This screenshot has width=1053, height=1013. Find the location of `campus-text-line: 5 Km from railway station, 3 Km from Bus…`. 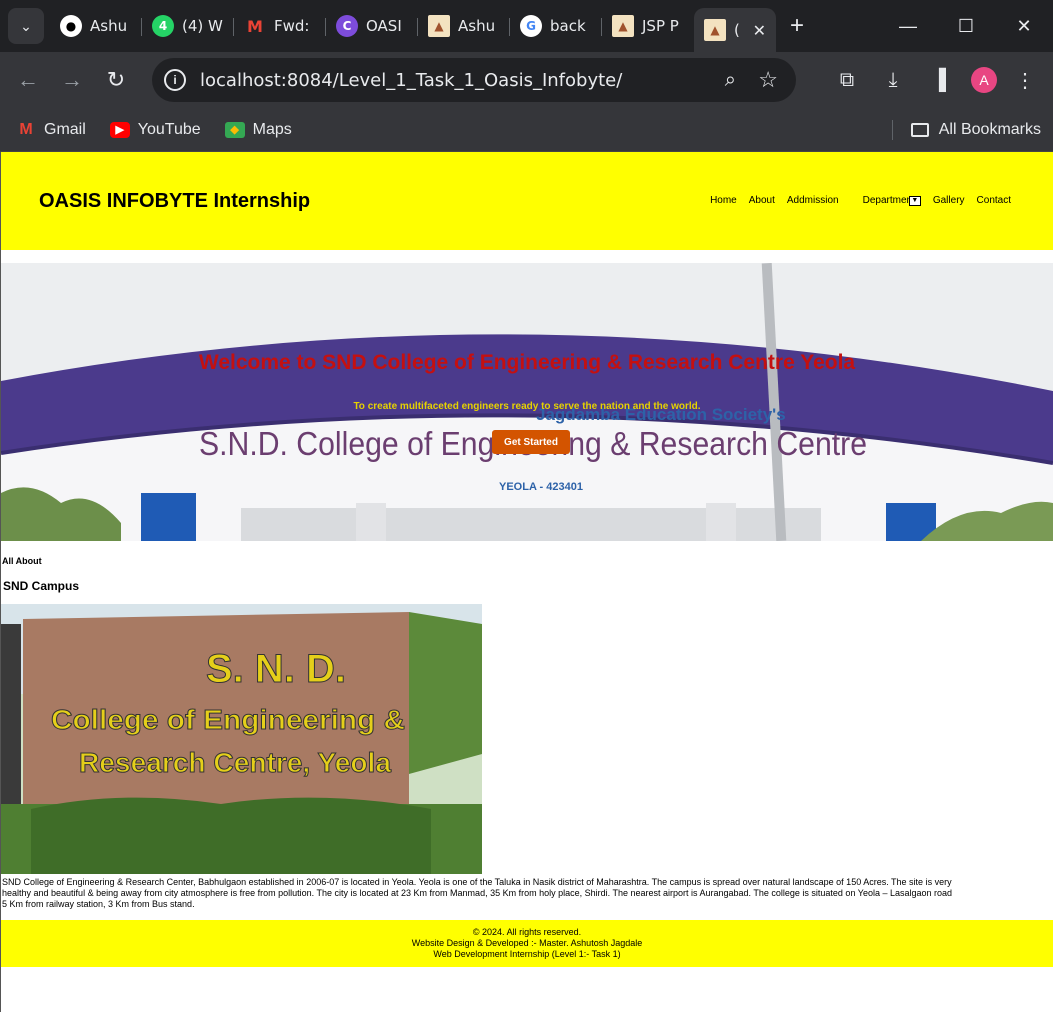

campus-text-line: 5 Km from railway station, 3 Km from Bus… is located at coordinates (98, 904).